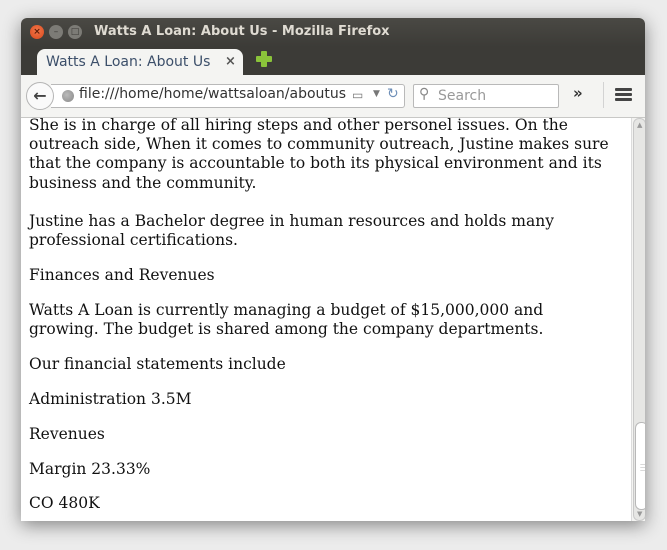 This screenshot has height=550, width=667. What do you see at coordinates (462, 96) in the screenshot?
I see `search-placeholder: Search` at bounding box center [462, 96].